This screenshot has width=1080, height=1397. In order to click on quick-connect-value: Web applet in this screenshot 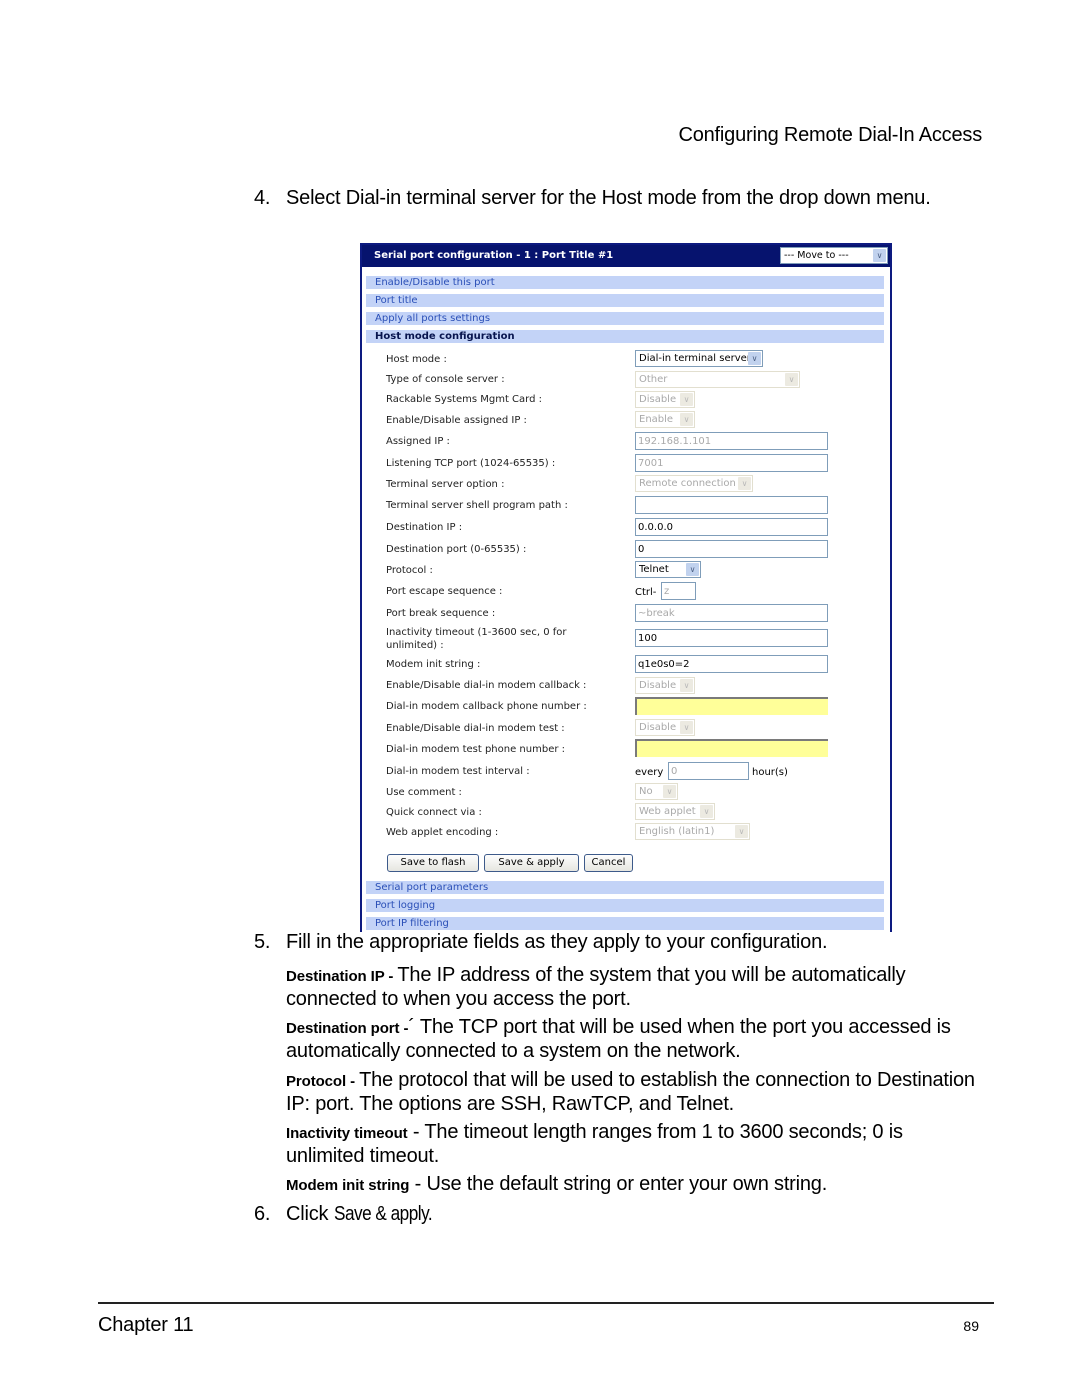, I will do `click(667, 811)`.